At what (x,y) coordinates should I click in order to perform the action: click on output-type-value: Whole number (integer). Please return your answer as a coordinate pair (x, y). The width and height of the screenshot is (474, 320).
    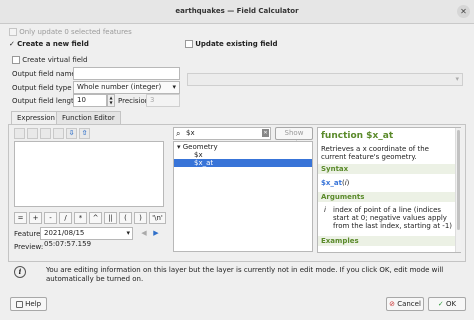
    Looking at the image, I should click on (119, 87).